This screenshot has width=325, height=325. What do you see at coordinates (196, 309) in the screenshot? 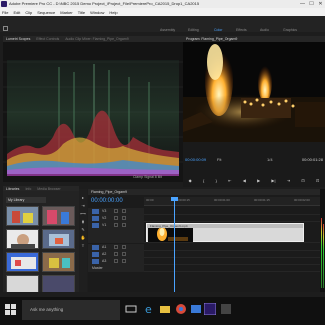
I see `photos-icon` at bounding box center [196, 309].